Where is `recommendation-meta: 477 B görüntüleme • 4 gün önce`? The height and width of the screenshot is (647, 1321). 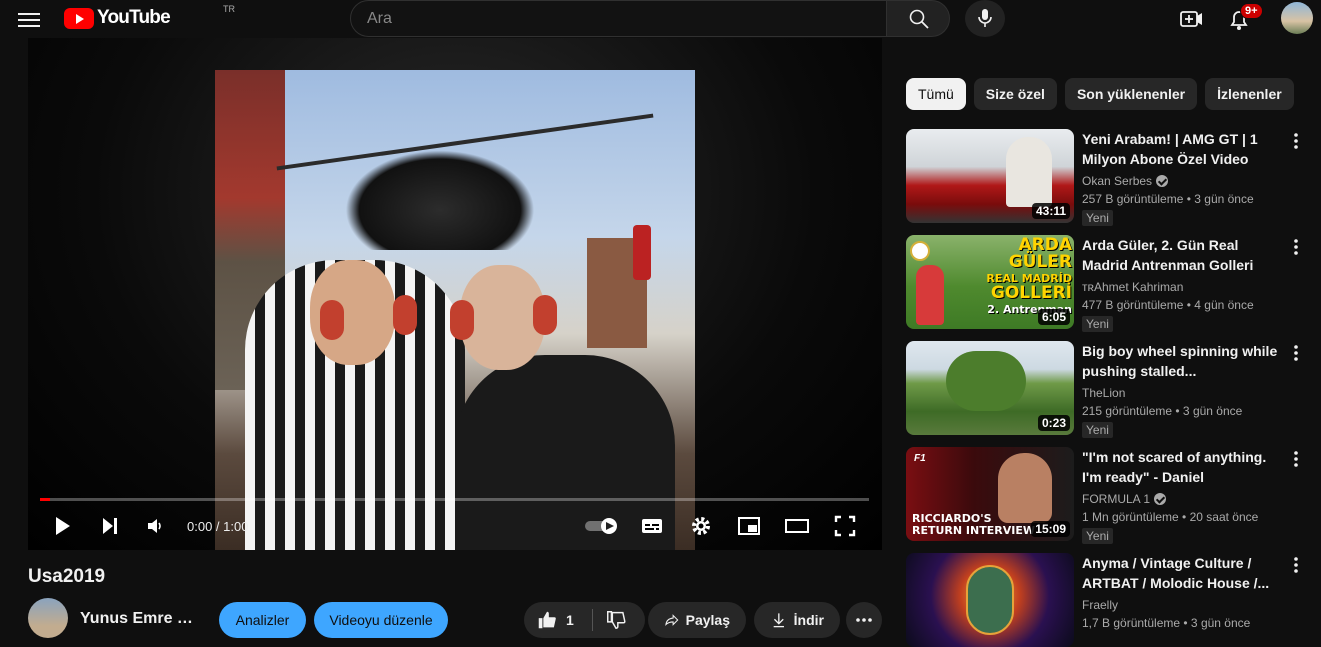
recommendation-meta: 477 B görüntüleme • 4 gün önce is located at coordinates (1168, 305).